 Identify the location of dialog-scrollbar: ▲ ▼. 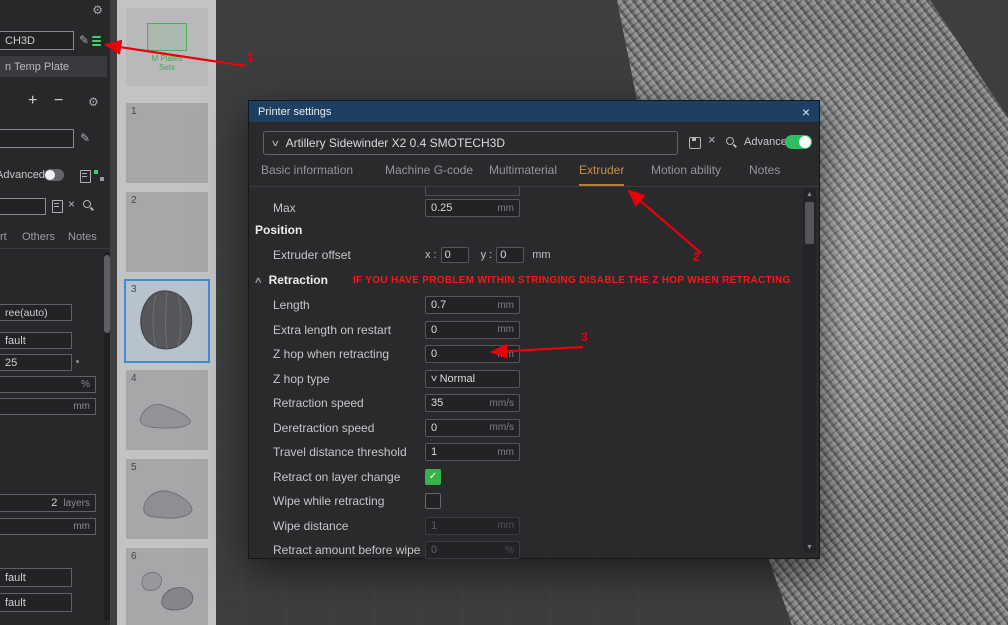
(809, 371).